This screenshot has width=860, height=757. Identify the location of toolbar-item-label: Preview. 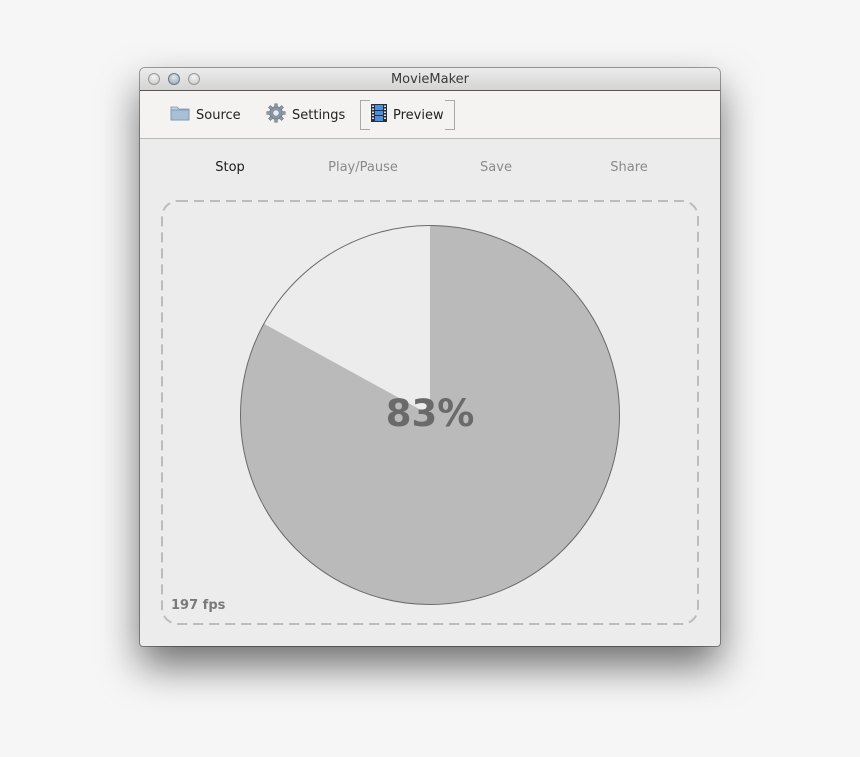
(418, 115).